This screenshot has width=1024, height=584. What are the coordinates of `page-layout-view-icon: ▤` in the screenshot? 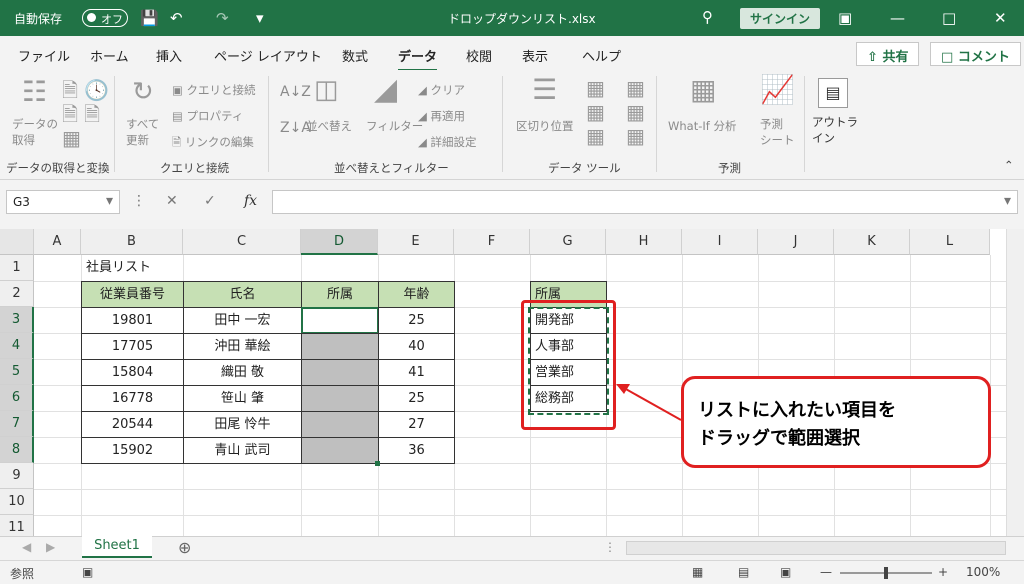 It's located at (743, 572).